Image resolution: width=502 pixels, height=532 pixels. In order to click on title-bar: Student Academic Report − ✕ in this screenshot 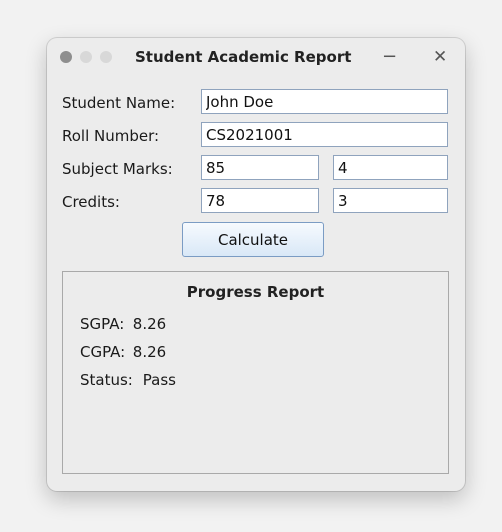, I will do `click(256, 58)`.